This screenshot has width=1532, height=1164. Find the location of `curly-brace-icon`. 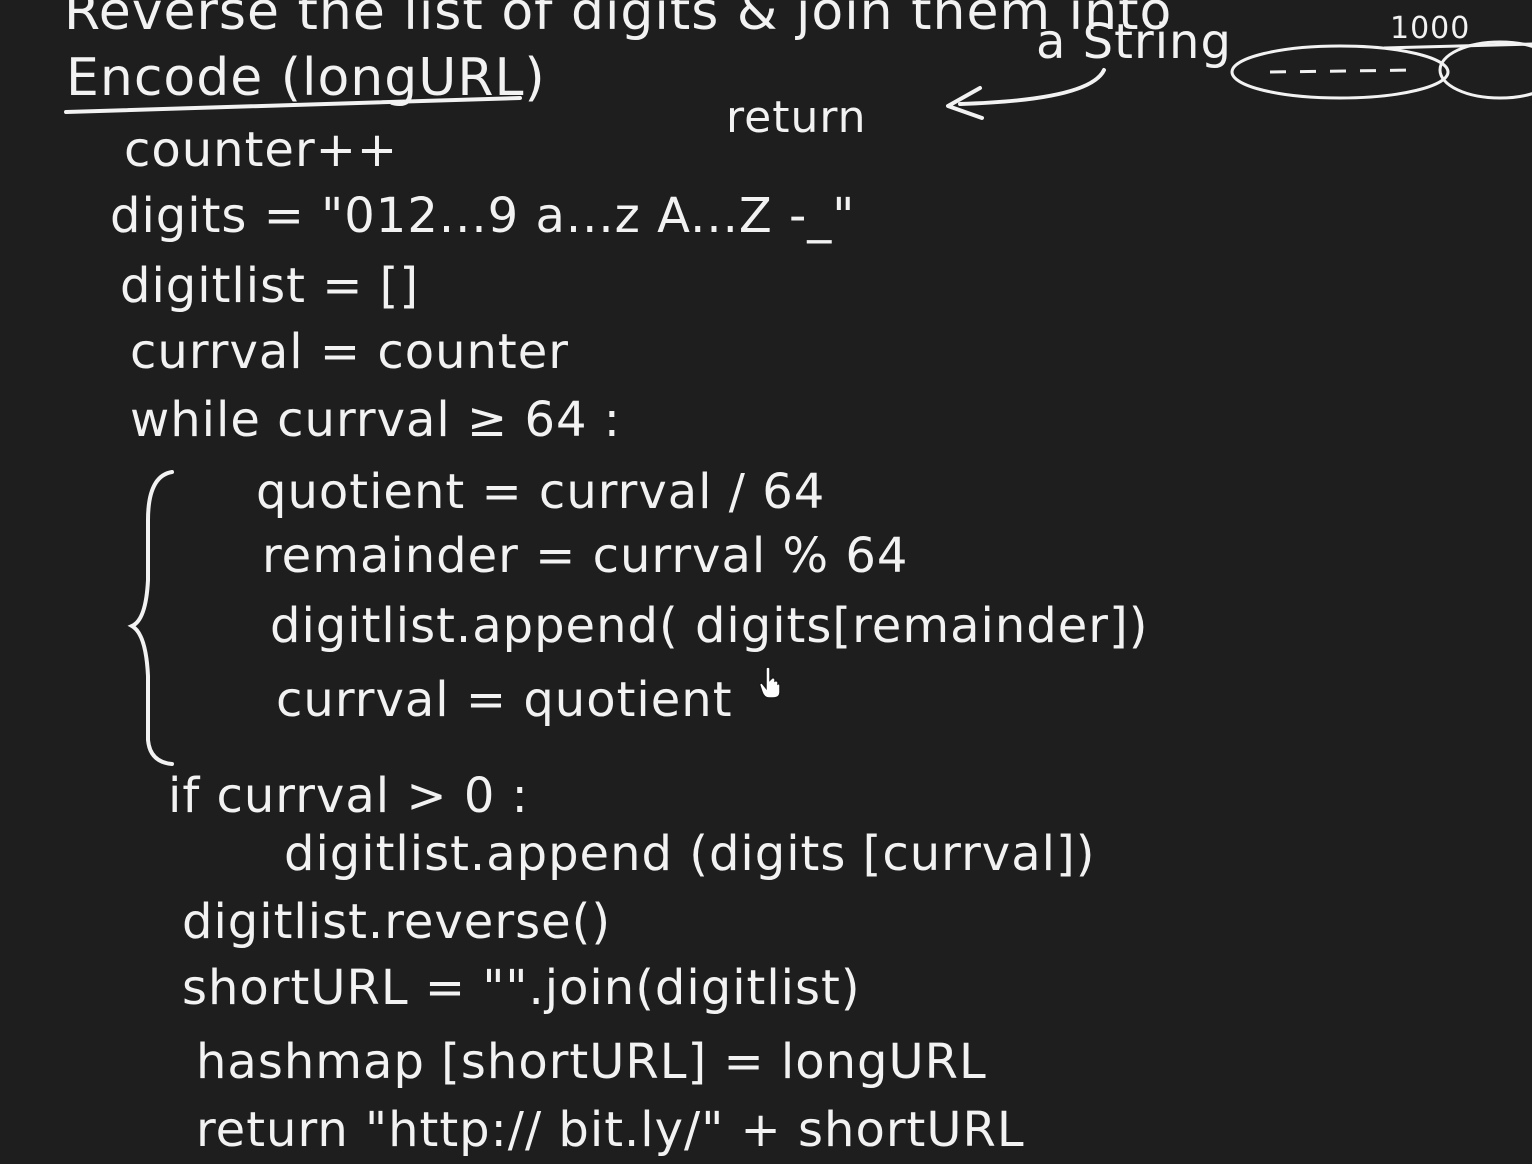

curly-brace-icon is located at coordinates (150, 618).